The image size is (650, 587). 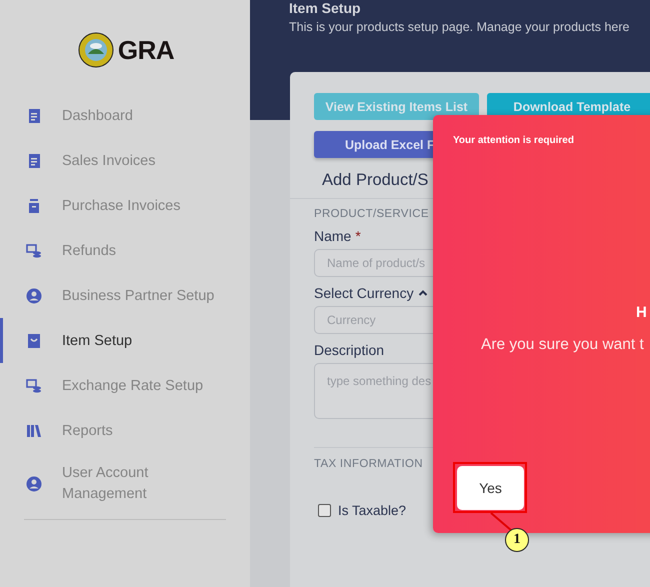 I want to click on field-label: Name, so click(x=333, y=236).